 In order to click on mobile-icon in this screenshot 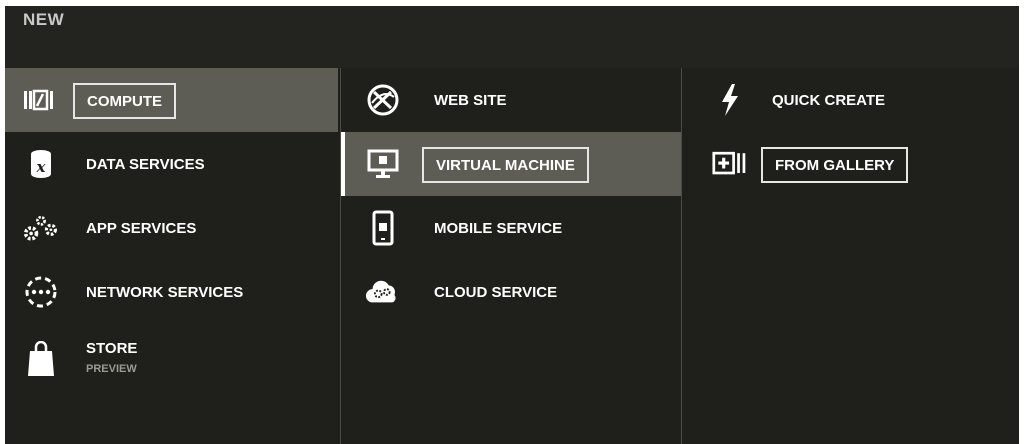, I will do `click(383, 228)`.